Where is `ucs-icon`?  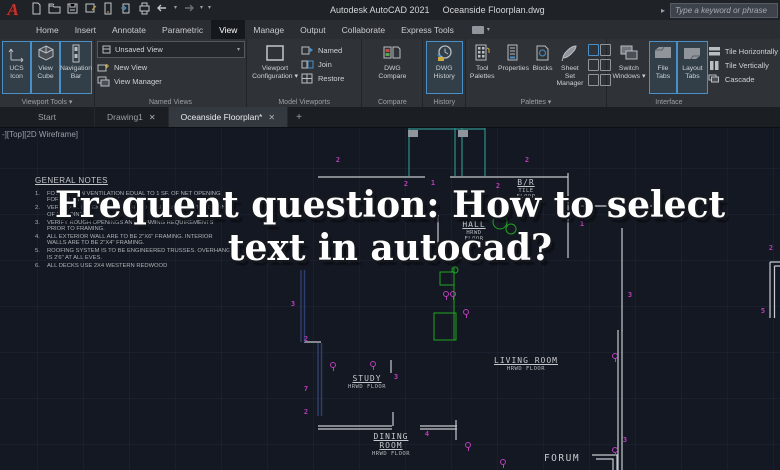
ucs-icon is located at coordinates (15, 55).